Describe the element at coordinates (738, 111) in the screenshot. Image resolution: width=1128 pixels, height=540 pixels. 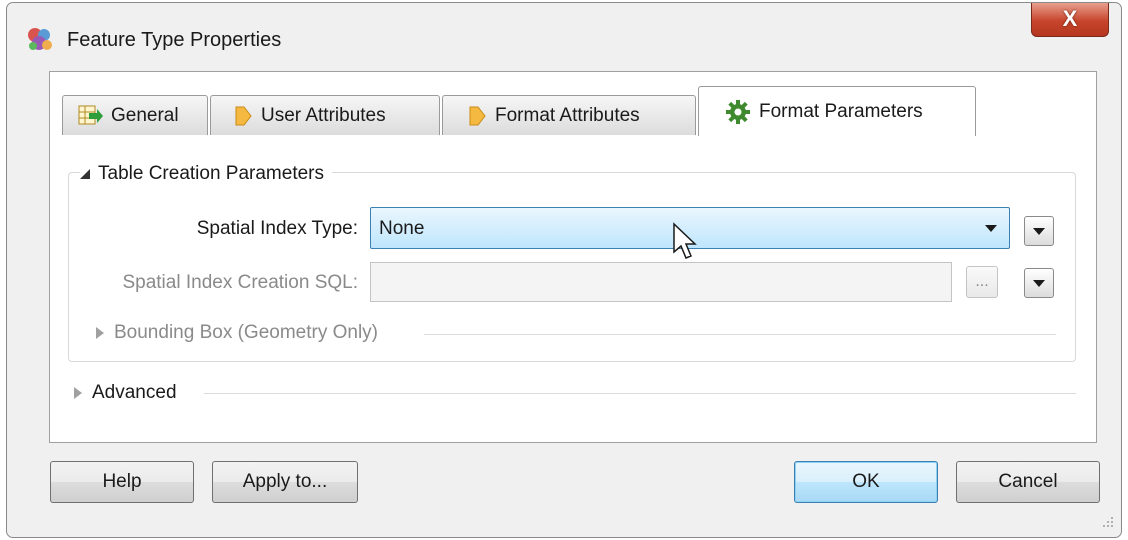
I see `gear-icon` at that location.